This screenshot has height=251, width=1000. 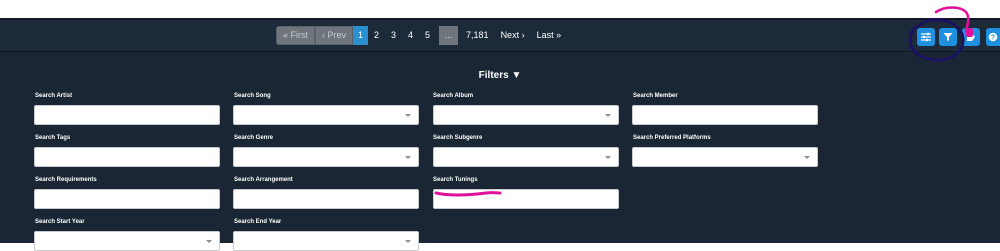 I want to click on search-song-label: Search Song, so click(x=252, y=96).